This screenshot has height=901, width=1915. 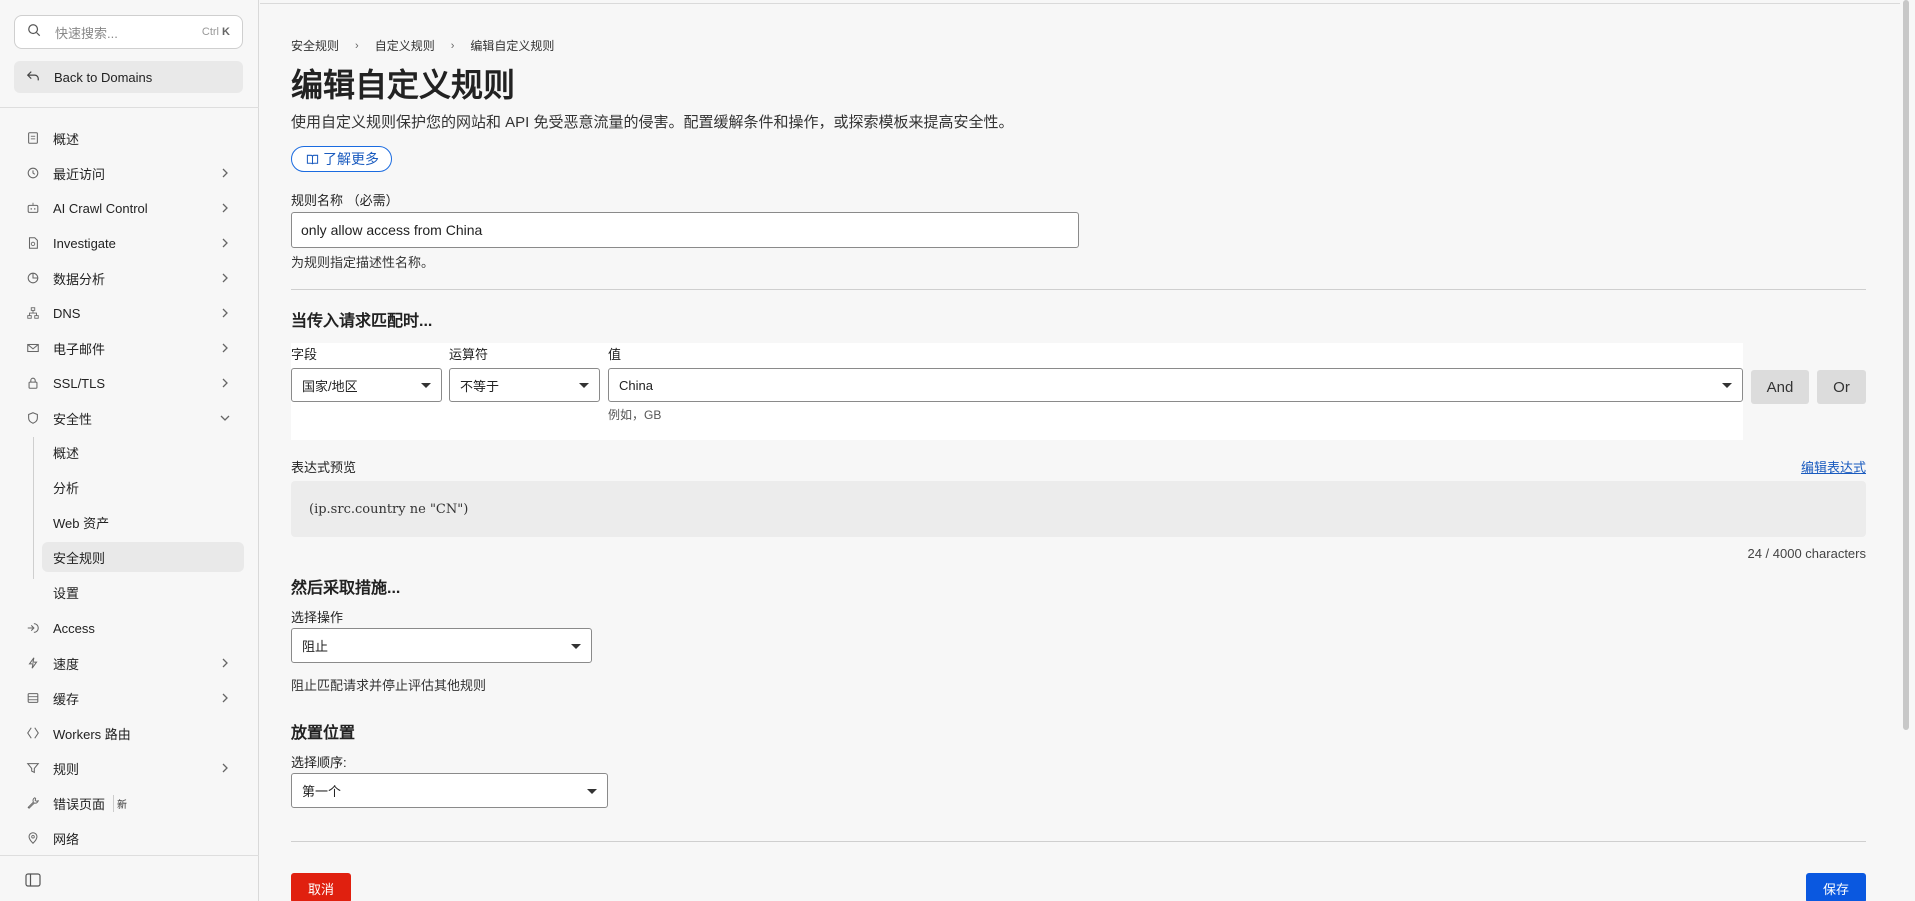 I want to click on sidebar-subitem-web-assets: Web 资产, so click(x=143, y=522).